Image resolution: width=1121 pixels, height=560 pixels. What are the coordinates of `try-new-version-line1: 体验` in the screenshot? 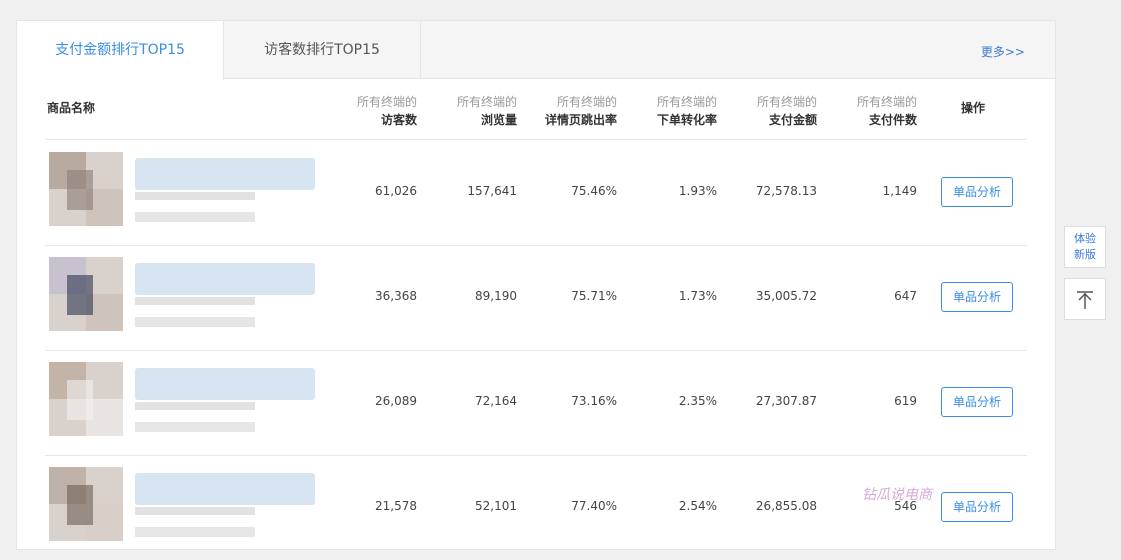 It's located at (1085, 238).